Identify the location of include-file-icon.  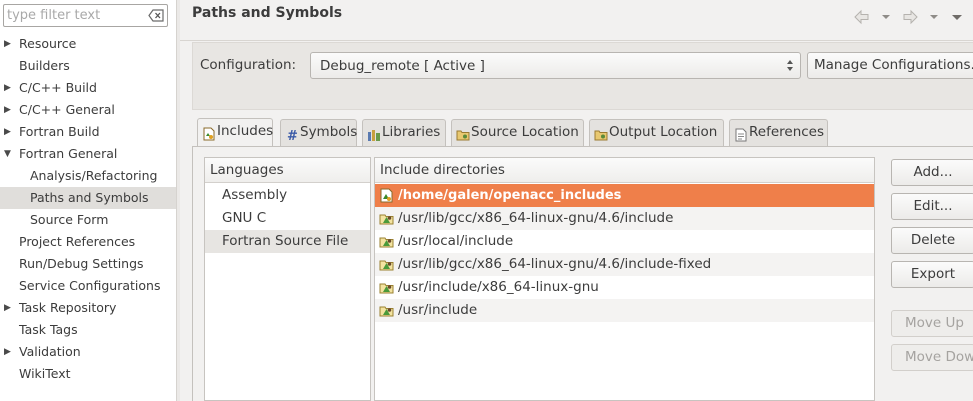
(386, 195).